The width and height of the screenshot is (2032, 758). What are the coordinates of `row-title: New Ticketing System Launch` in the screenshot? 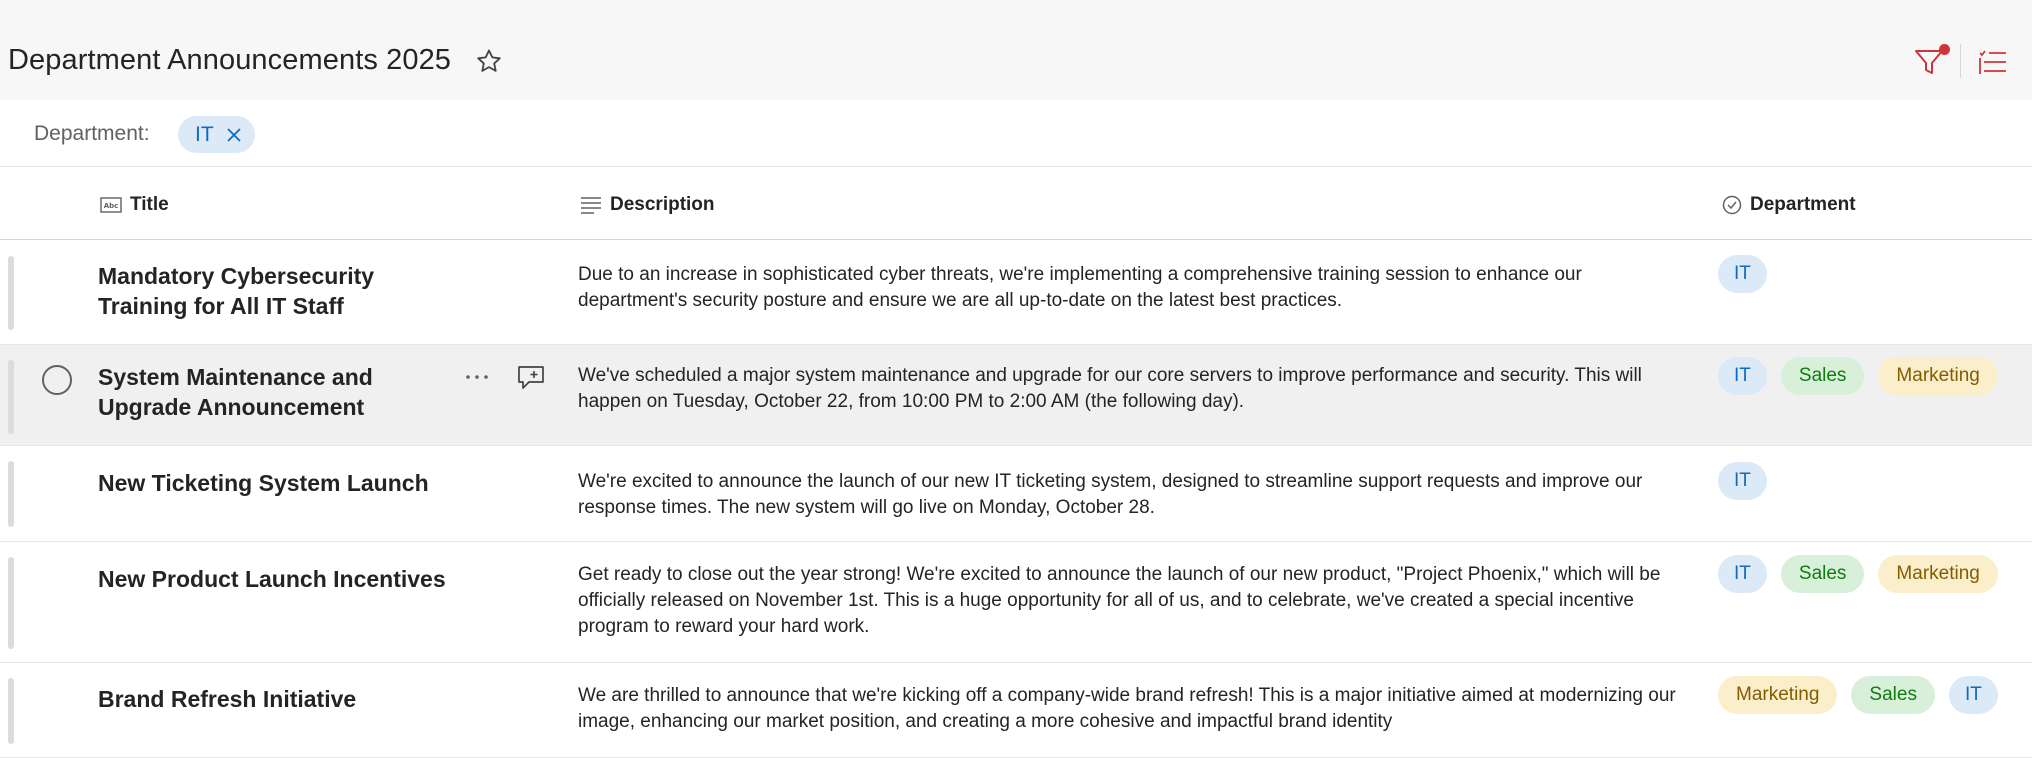 It's located at (278, 483).